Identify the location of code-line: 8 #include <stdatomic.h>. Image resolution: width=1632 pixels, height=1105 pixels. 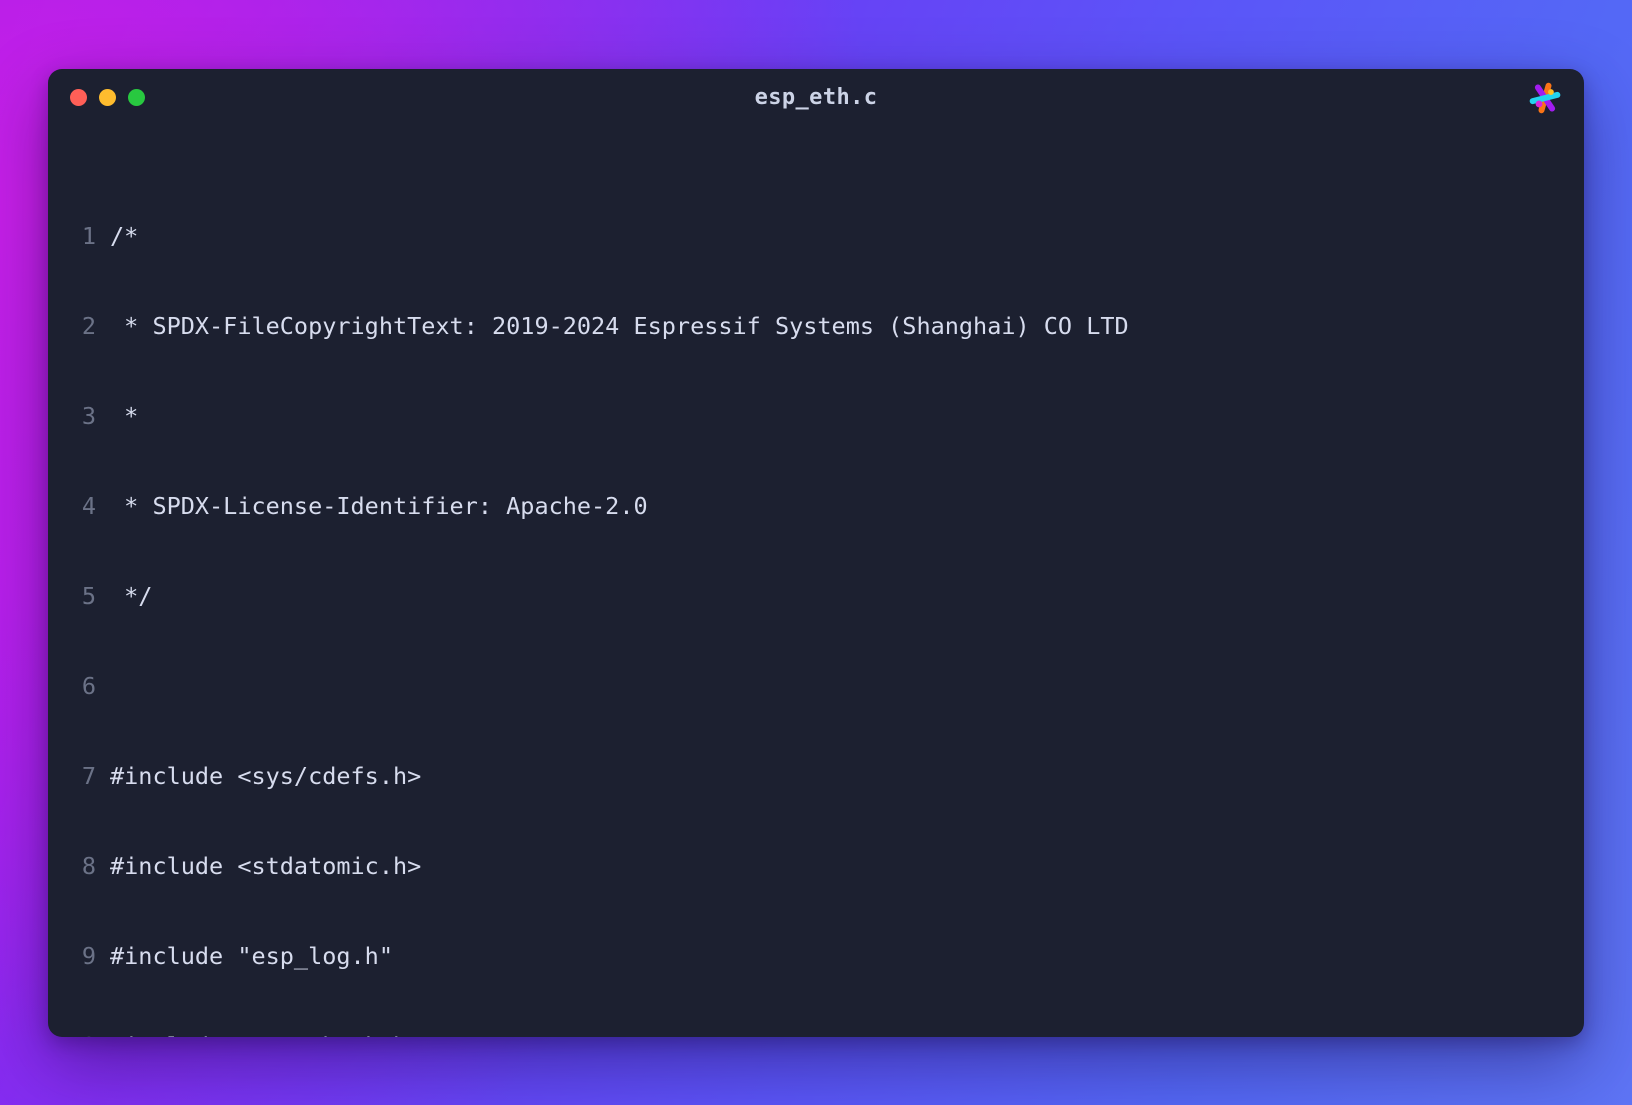
(816, 866).